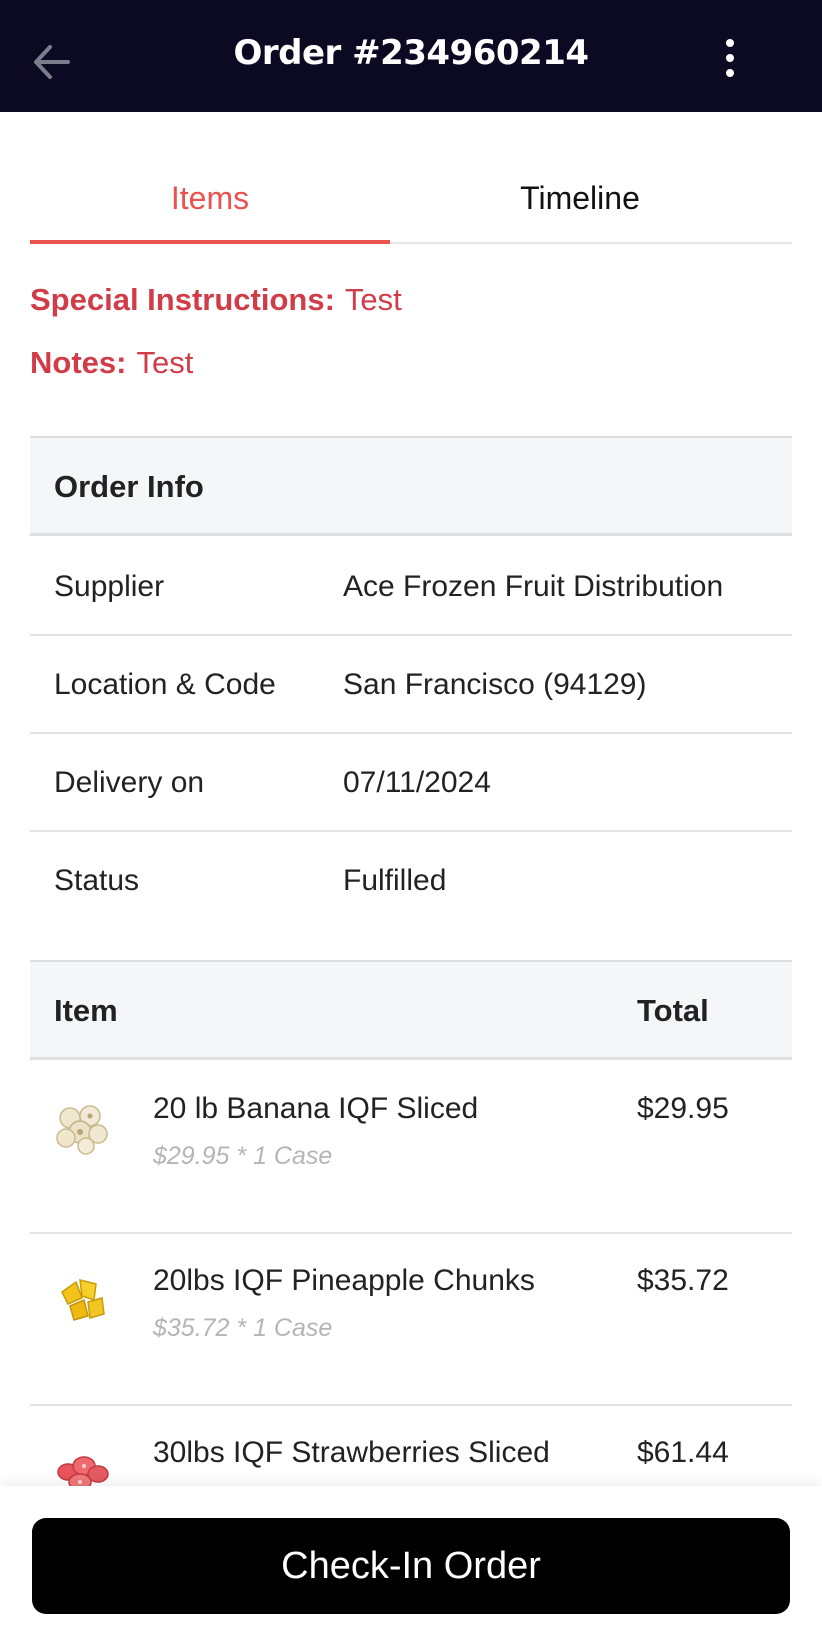 The width and height of the screenshot is (822, 1646). What do you see at coordinates (182, 299) in the screenshot?
I see `special-instructions-label: Special Instructions:` at bounding box center [182, 299].